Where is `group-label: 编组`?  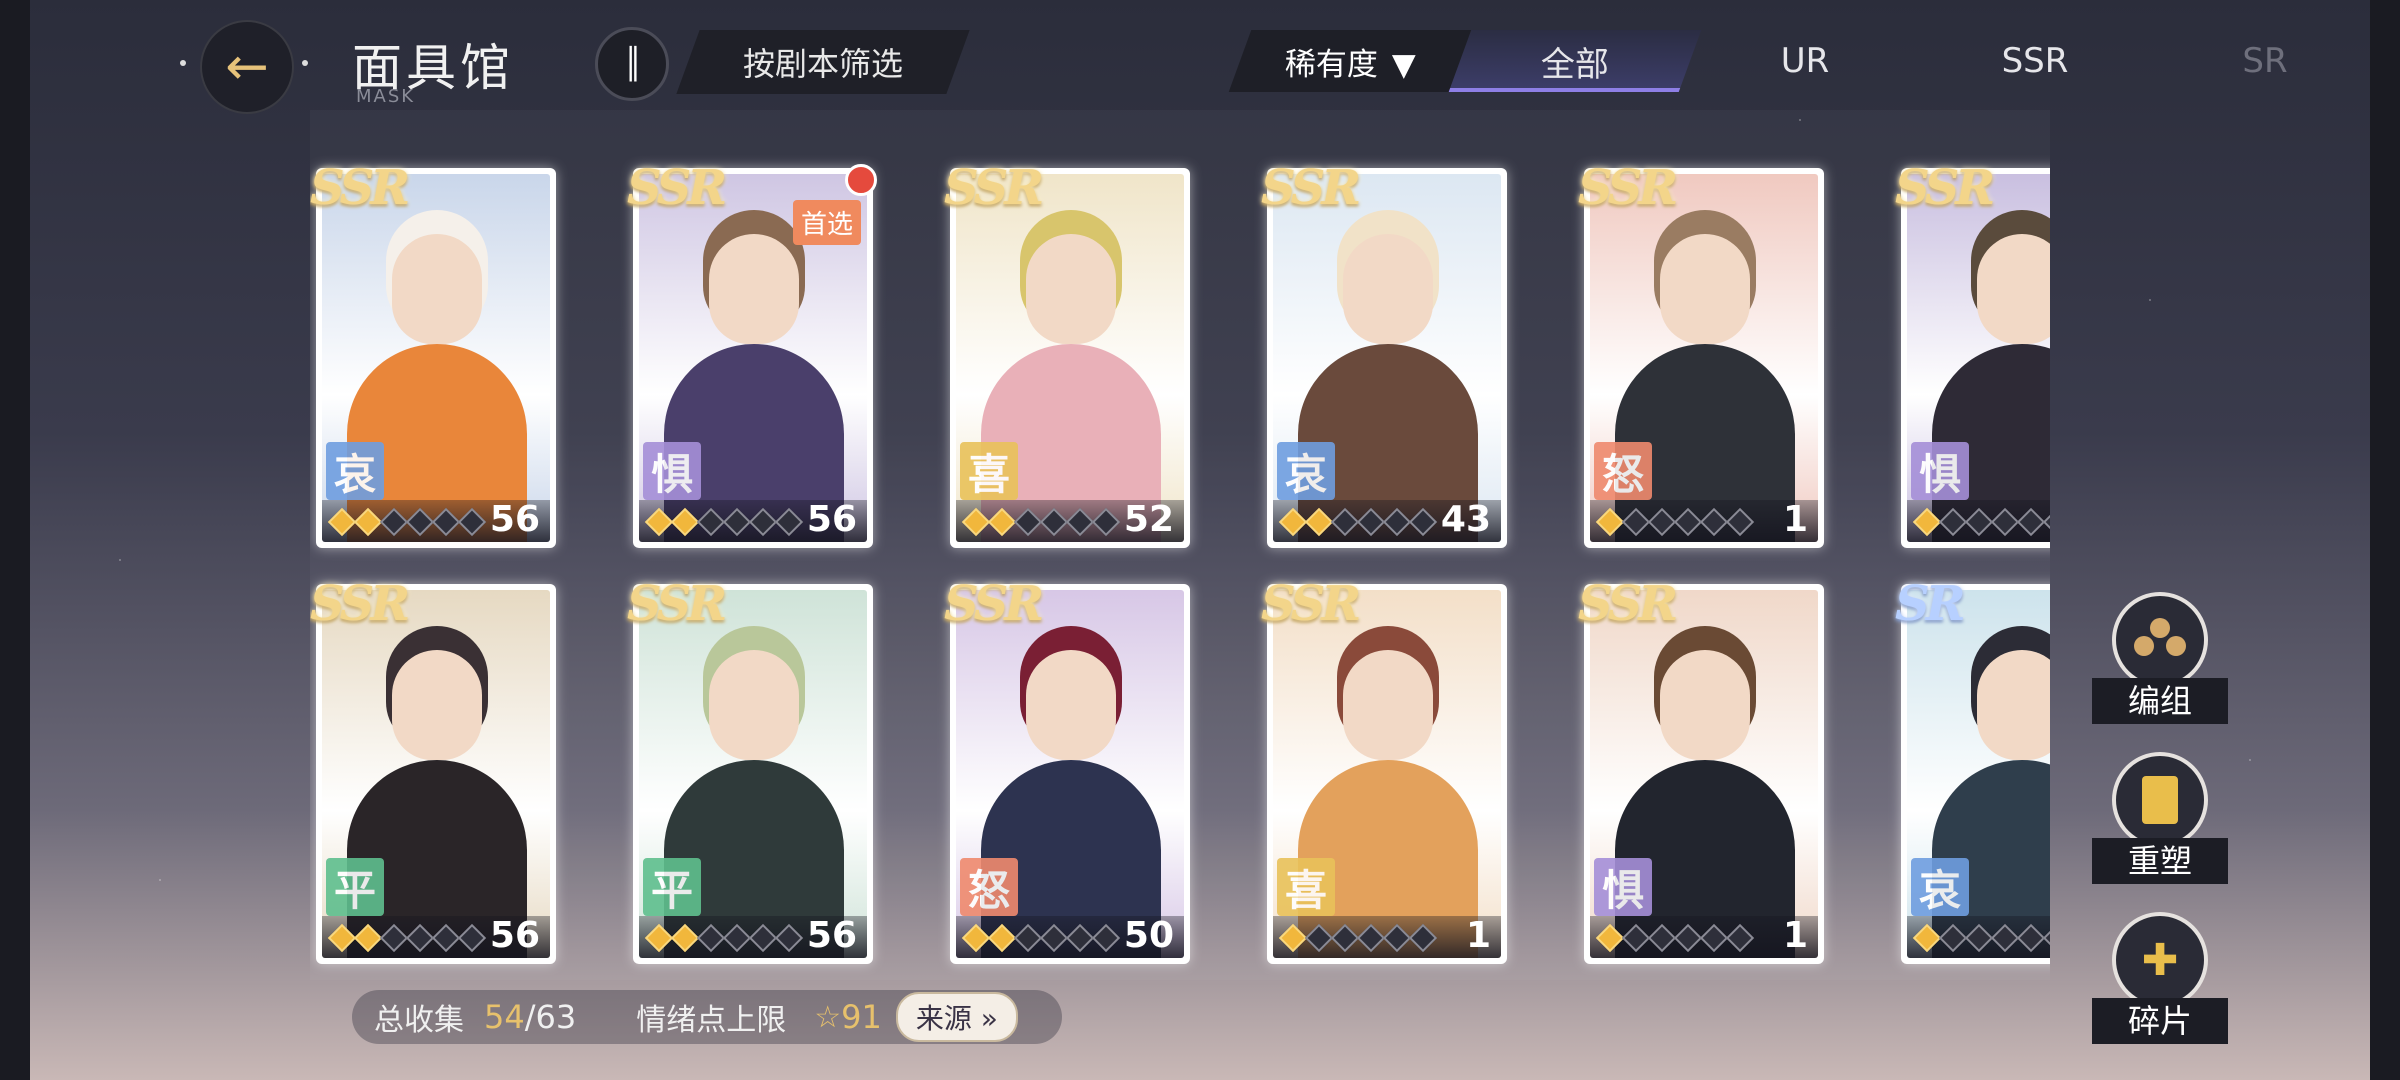
group-label: 编组 is located at coordinates (2160, 701).